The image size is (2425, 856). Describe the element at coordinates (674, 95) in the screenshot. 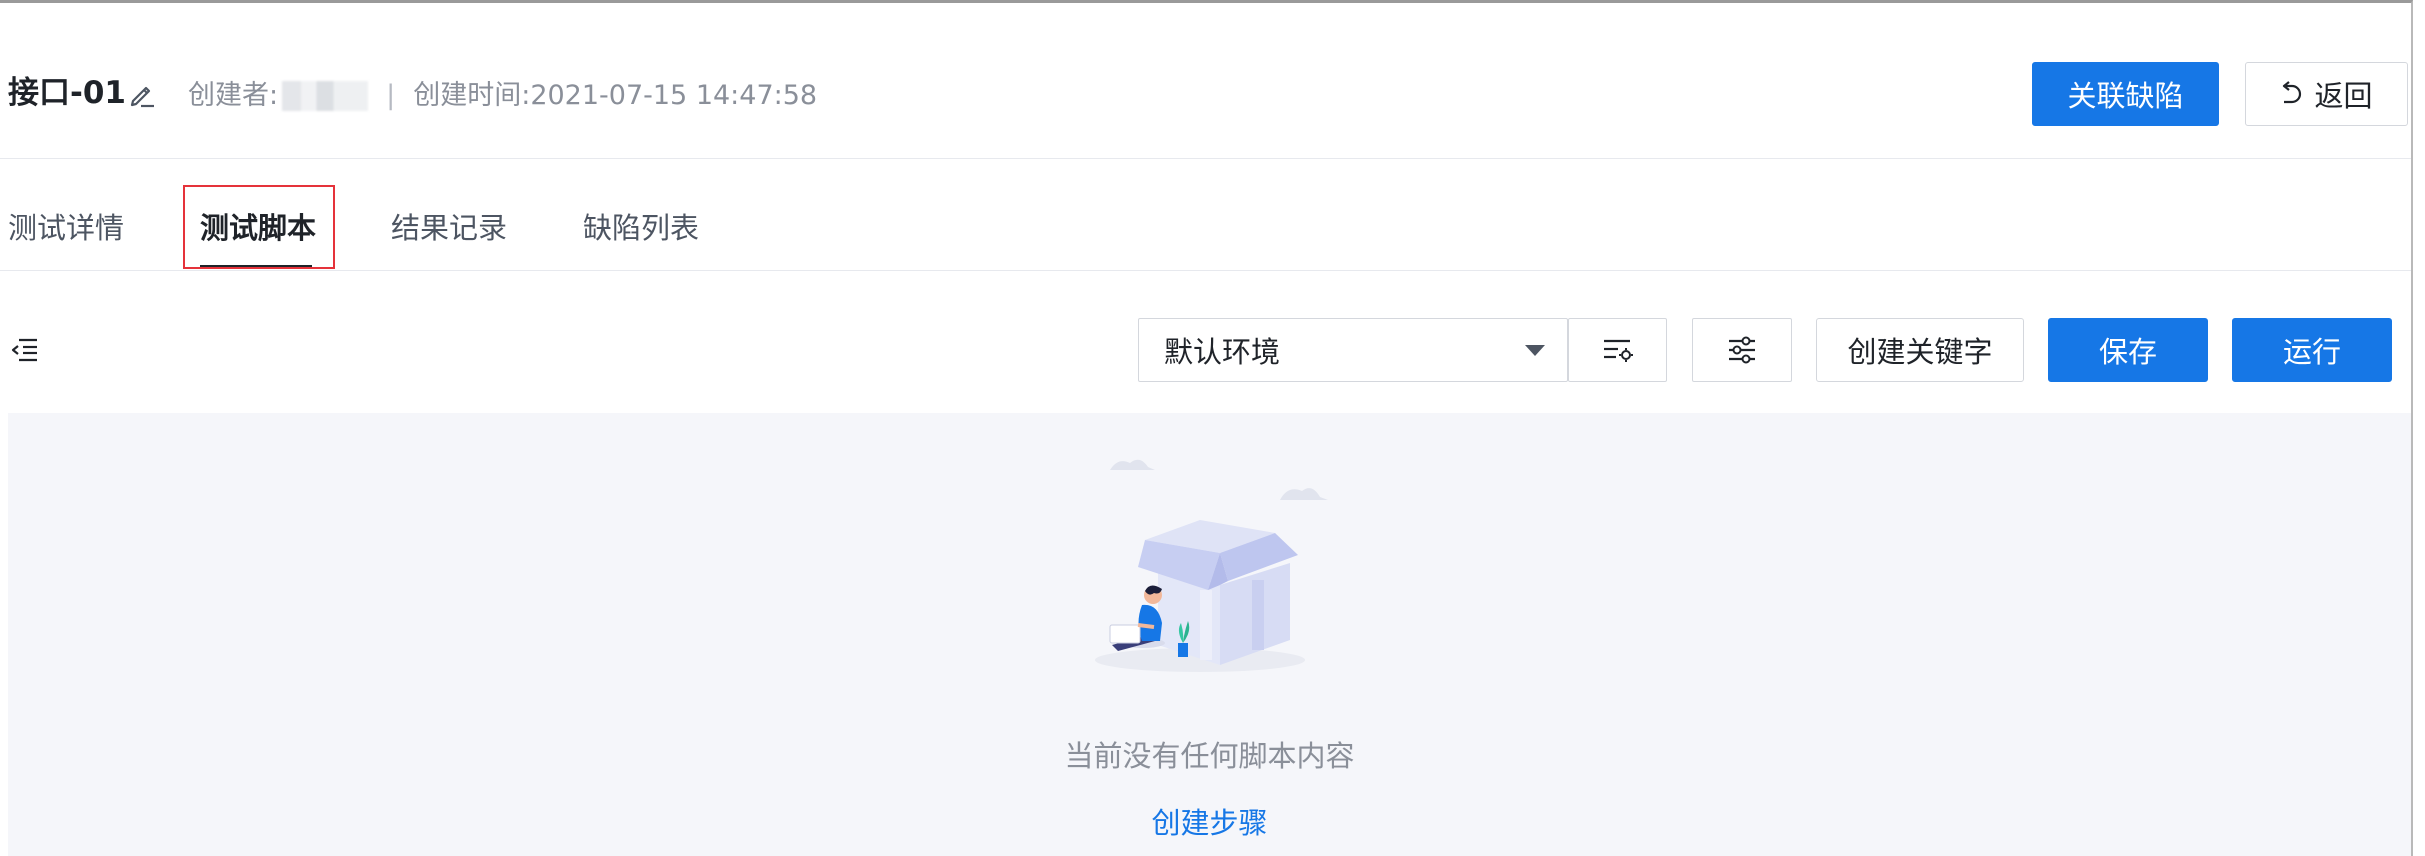

I see `created-time-value: 2021-07-15 14:47:58` at that location.